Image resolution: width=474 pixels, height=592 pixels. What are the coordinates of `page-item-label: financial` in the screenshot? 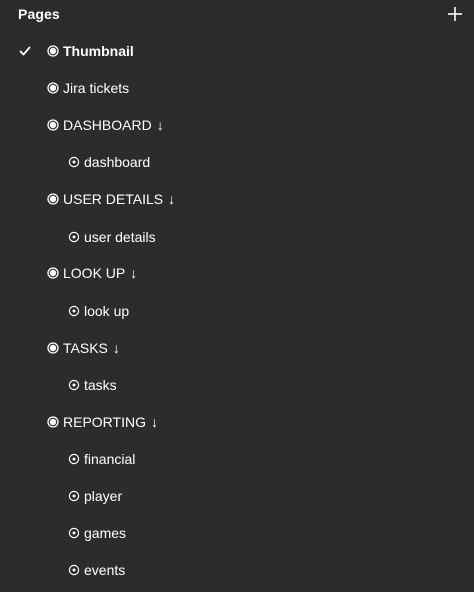 It's located at (110, 458).